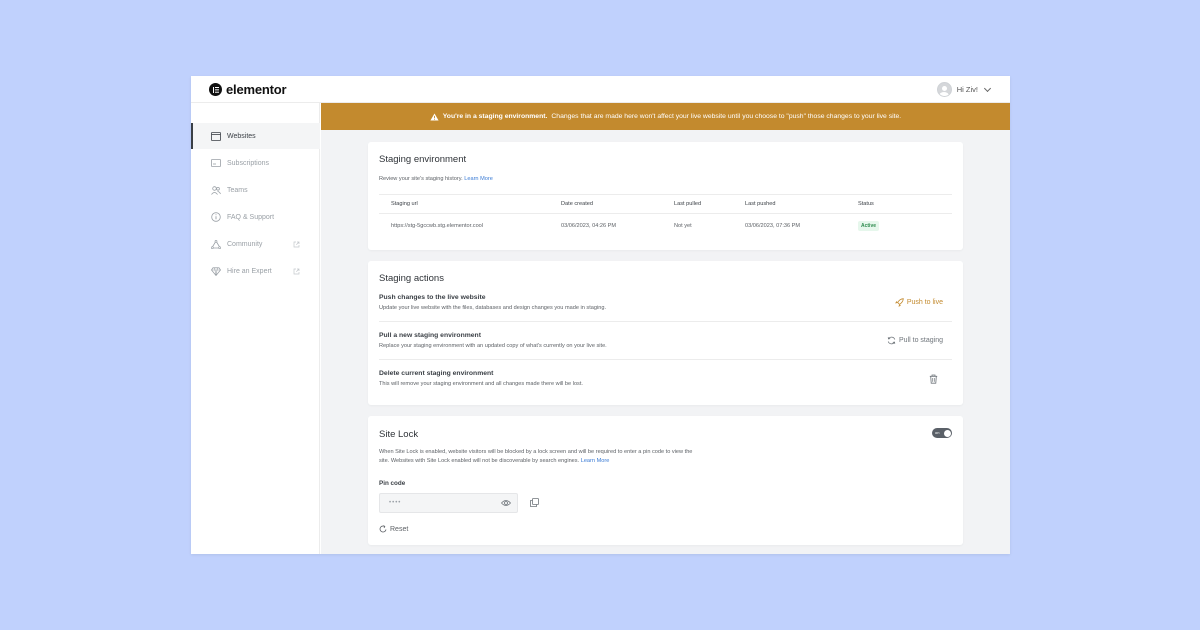 This screenshot has height=630, width=1200. I want to click on sidebar-item-faq-support: FAQ & Support, so click(255, 217).